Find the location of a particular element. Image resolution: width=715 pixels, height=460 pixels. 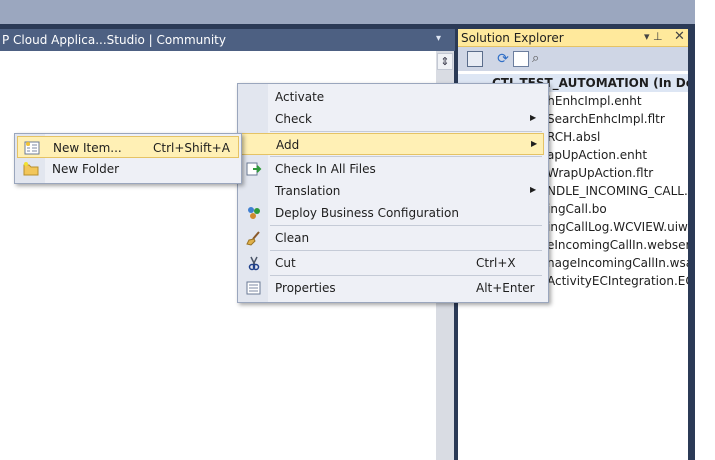

menu-item-shortcut: Ctrl+X is located at coordinates (496, 263).